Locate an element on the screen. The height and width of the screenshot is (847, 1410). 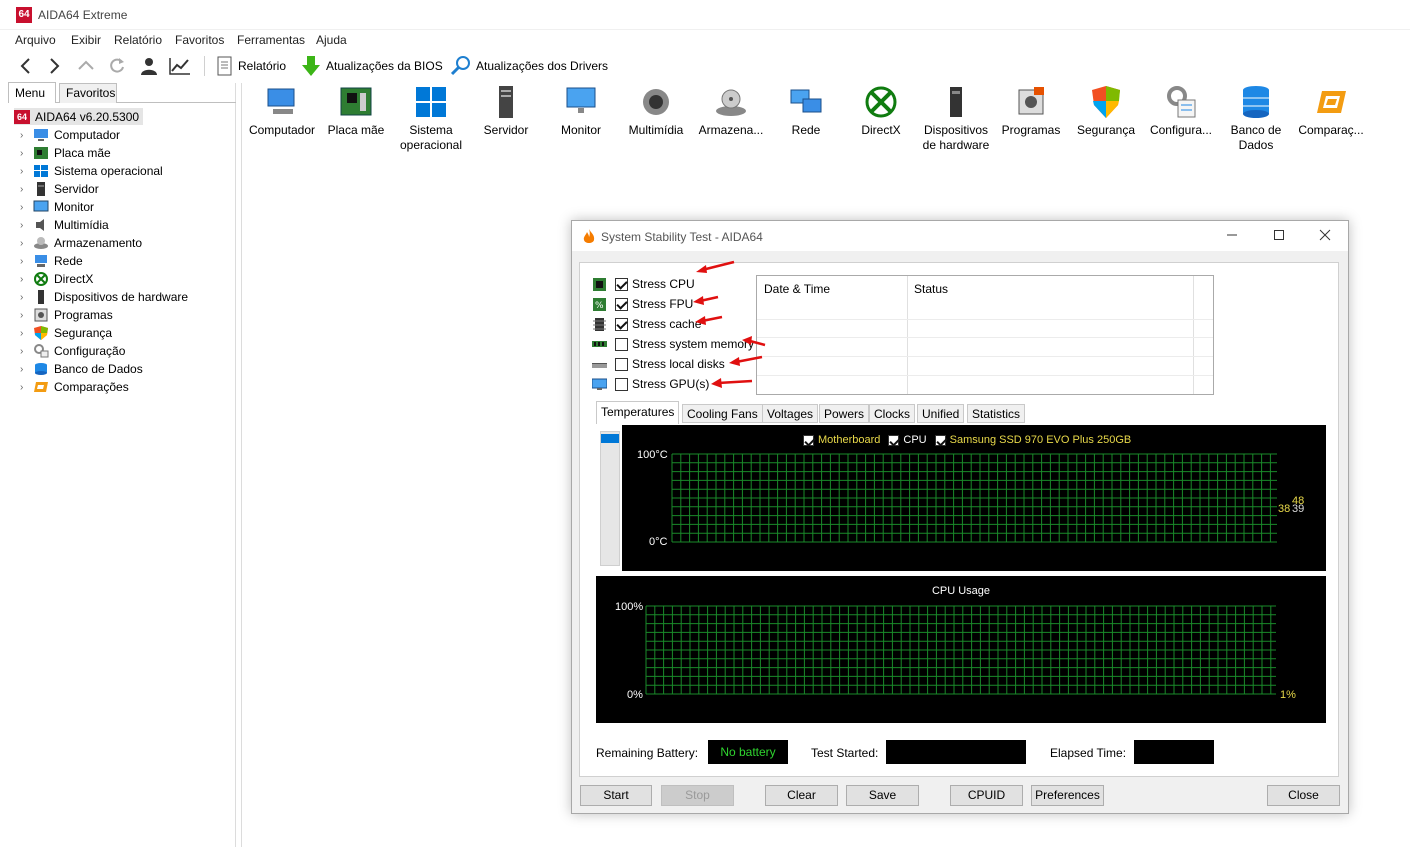
tree-item-configuracao: › Configuração is located at coordinates (72, 351).